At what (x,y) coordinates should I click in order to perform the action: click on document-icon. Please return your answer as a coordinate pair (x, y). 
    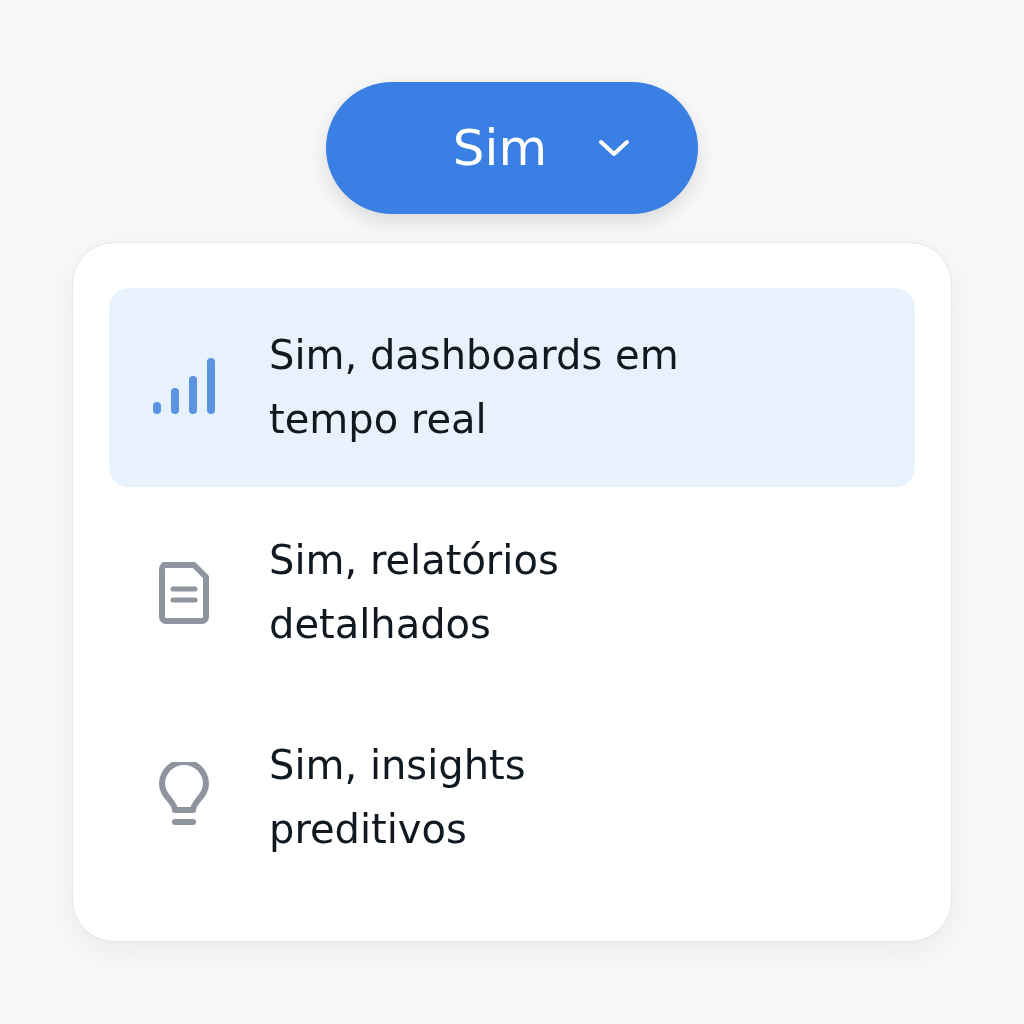
    Looking at the image, I should click on (184, 592).